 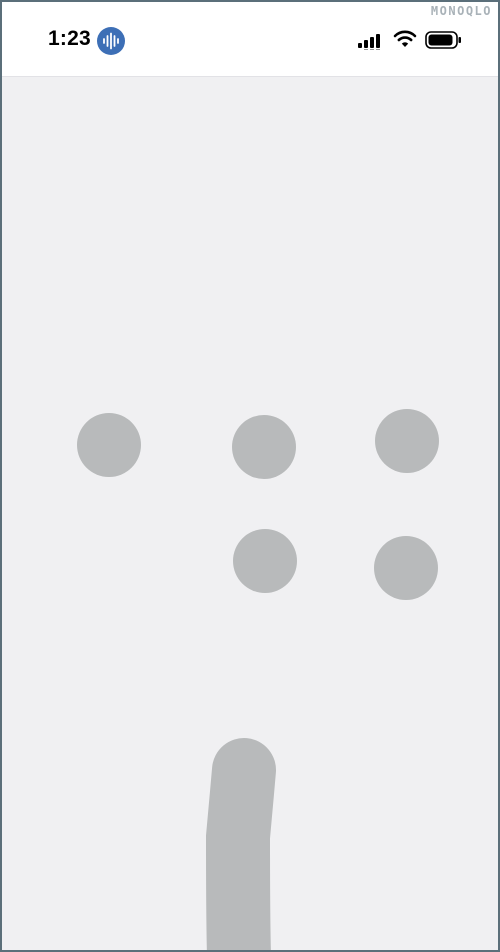 What do you see at coordinates (111, 41) in the screenshot?
I see `voice-assistant-icon` at bounding box center [111, 41].